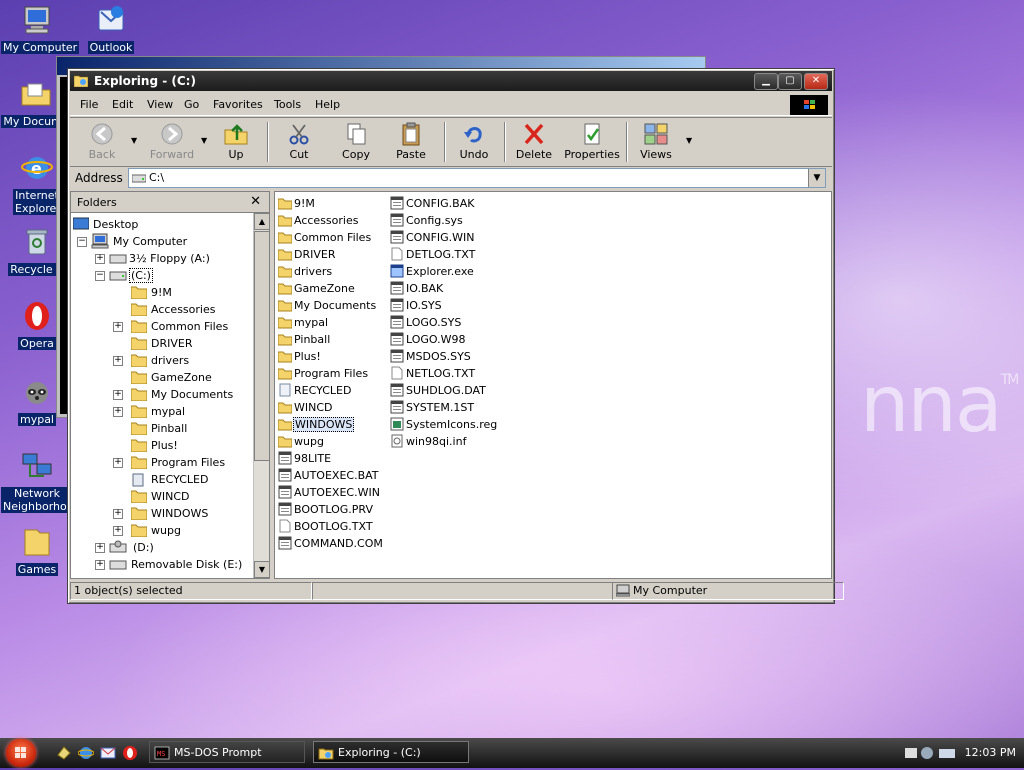 Image resolution: width=1024 pixels, height=770 pixels. Describe the element at coordinates (134, 140) in the screenshot. I see `back-dropdown-icon: ▼` at that location.